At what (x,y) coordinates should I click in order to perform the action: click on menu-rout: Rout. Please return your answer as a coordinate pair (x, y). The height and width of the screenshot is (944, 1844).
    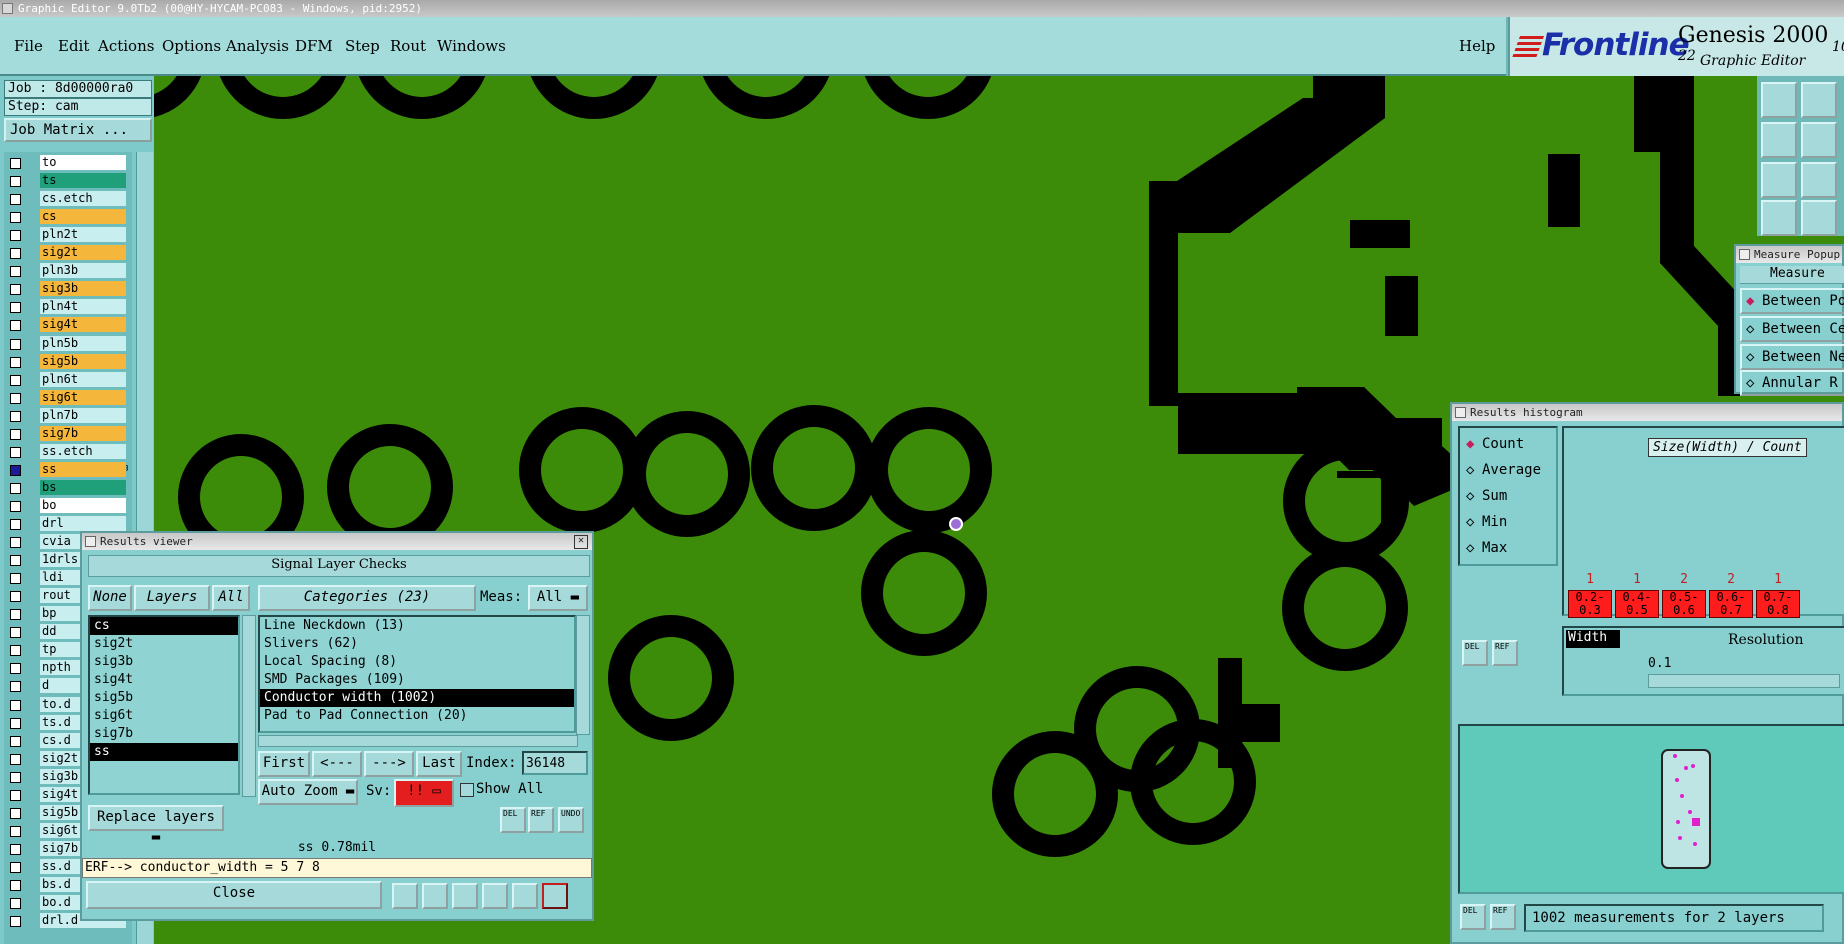
    Looking at the image, I should click on (408, 46).